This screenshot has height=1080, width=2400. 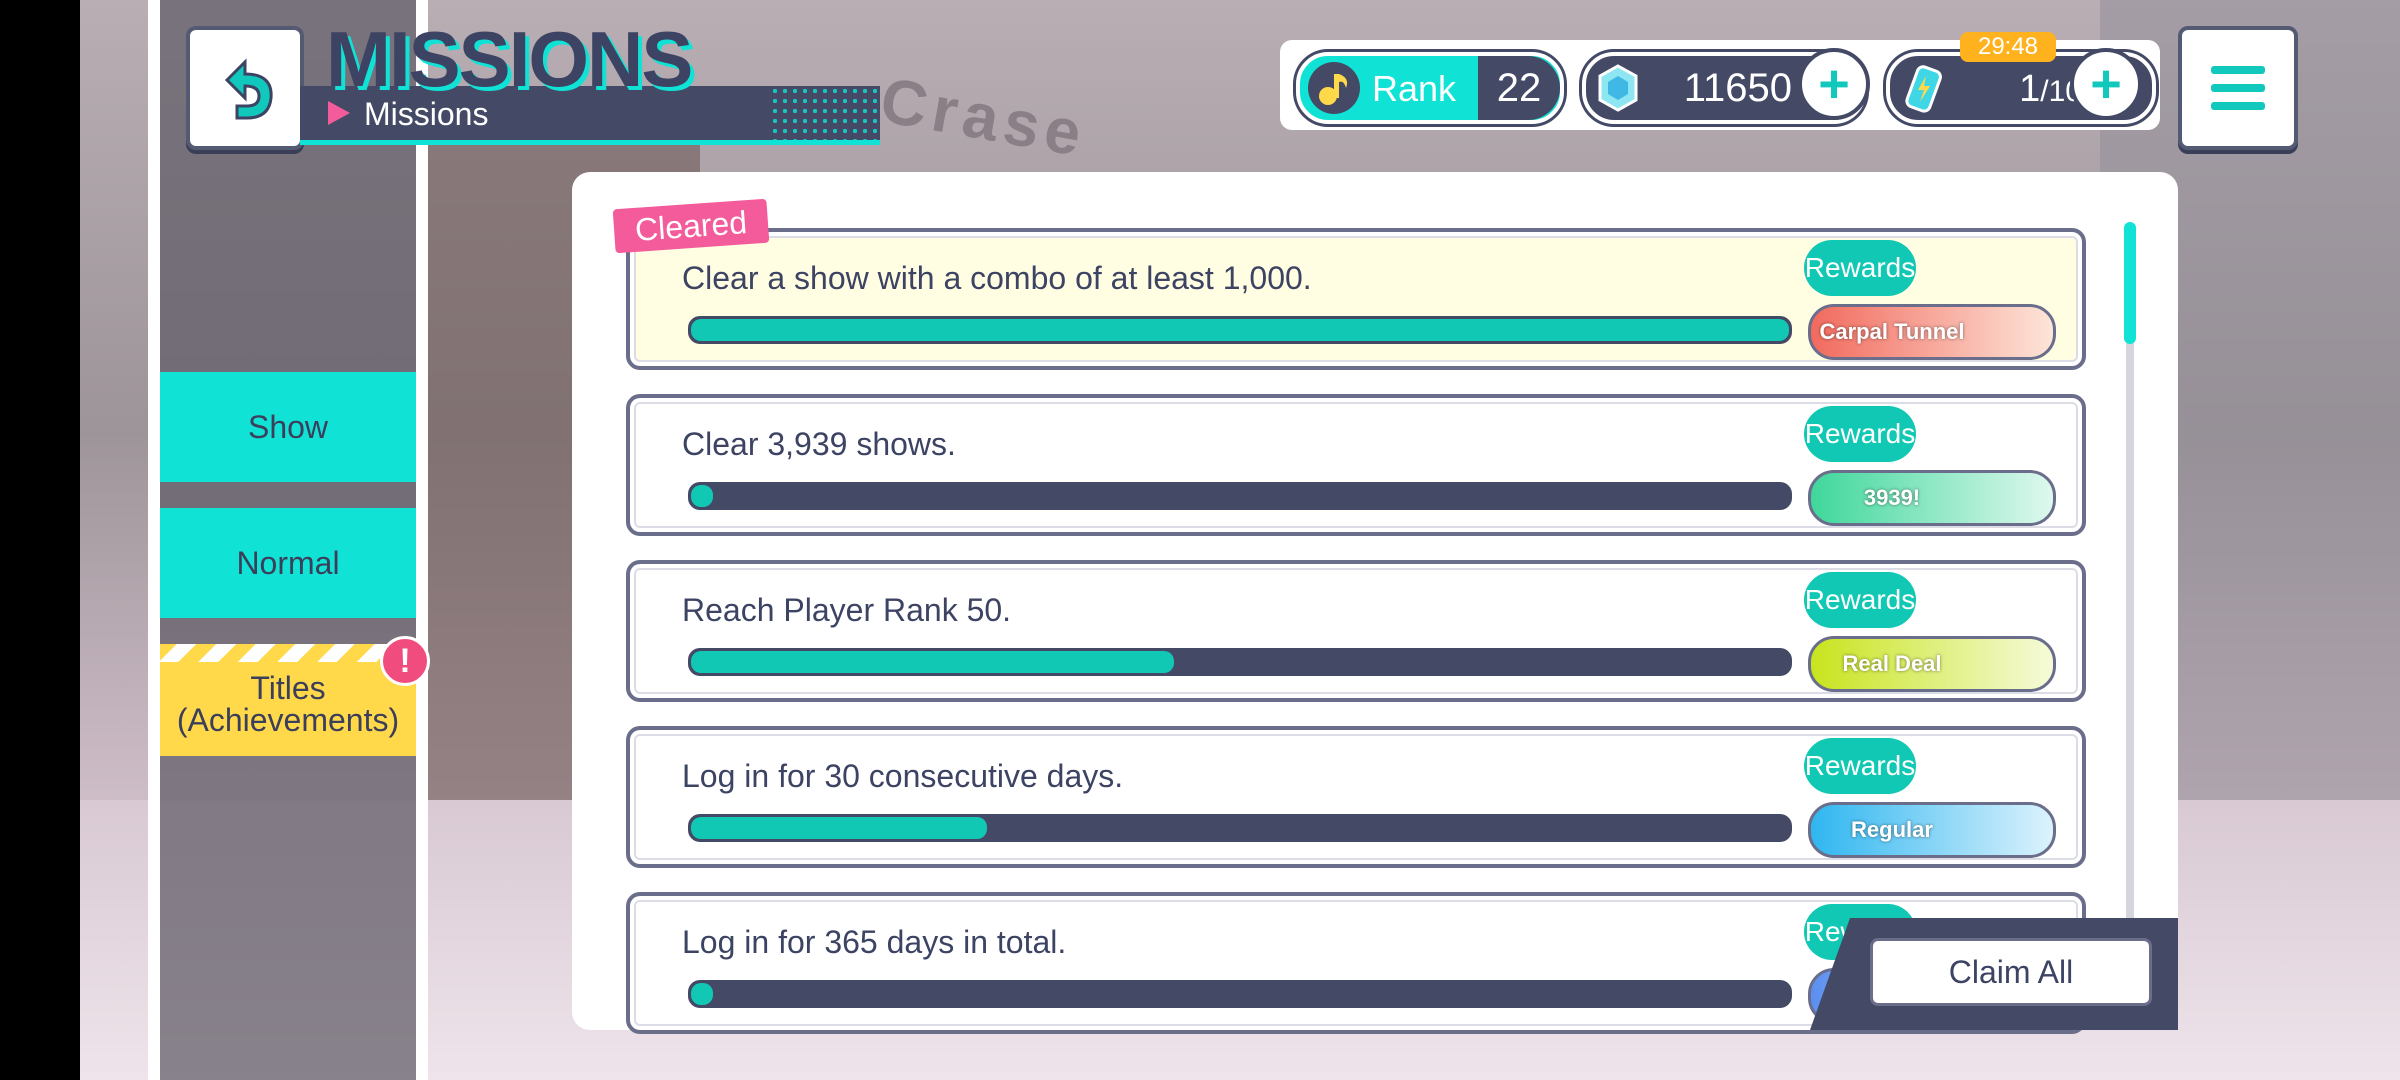 What do you see at coordinates (2011, 972) in the screenshot?
I see `claim-all-button: Claim All` at bounding box center [2011, 972].